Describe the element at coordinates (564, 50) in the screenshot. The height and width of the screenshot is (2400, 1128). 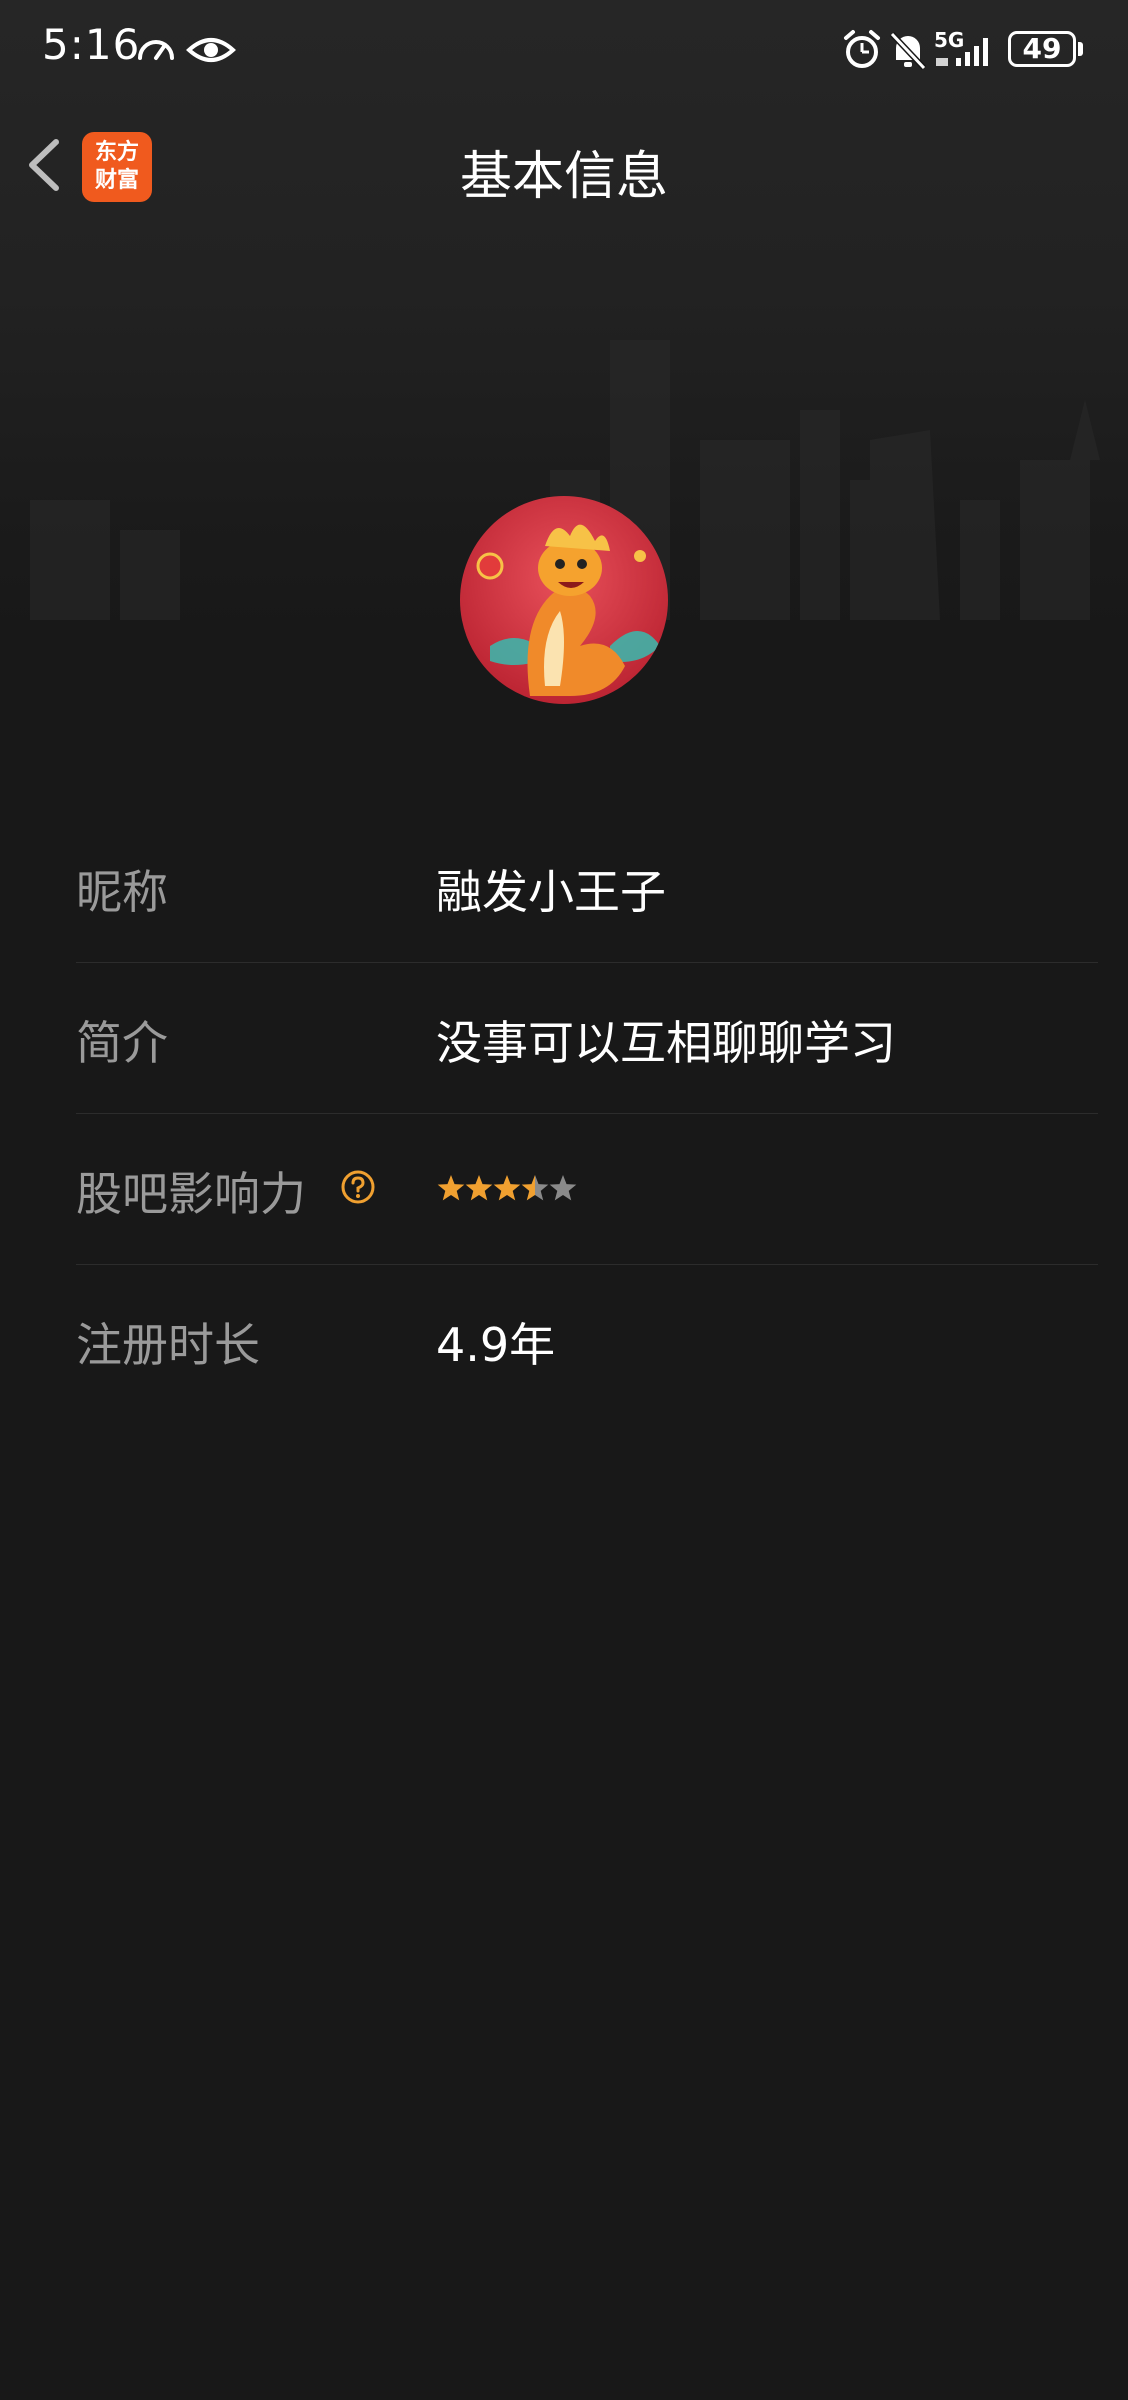
I see `status-bar: 5:16 5G 49` at that location.